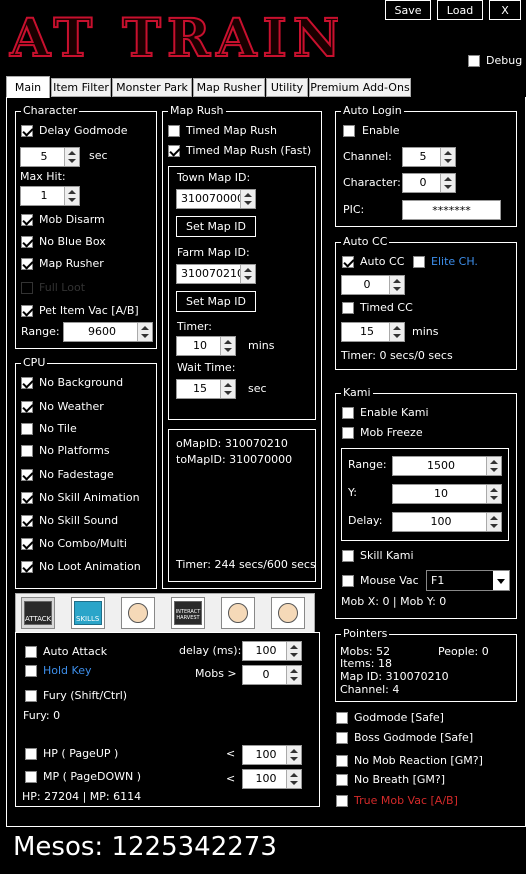 Image resolution: width=526 pixels, height=874 pixels. I want to click on boss-godmode-checkbox, so click(342, 738).